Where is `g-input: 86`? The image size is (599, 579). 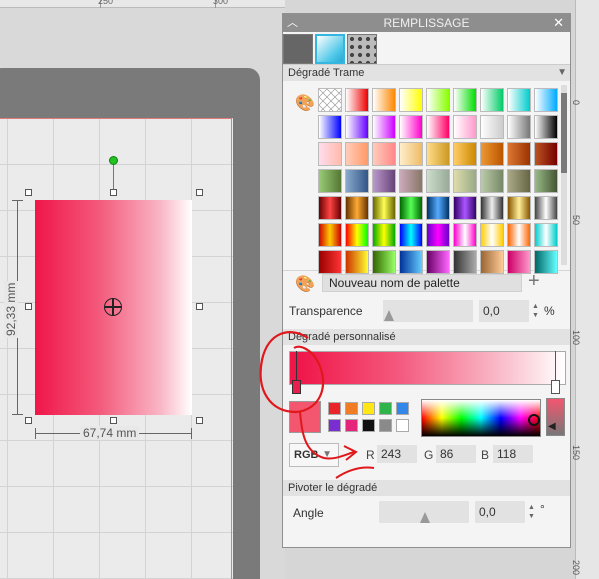
g-input: 86 is located at coordinates (456, 454).